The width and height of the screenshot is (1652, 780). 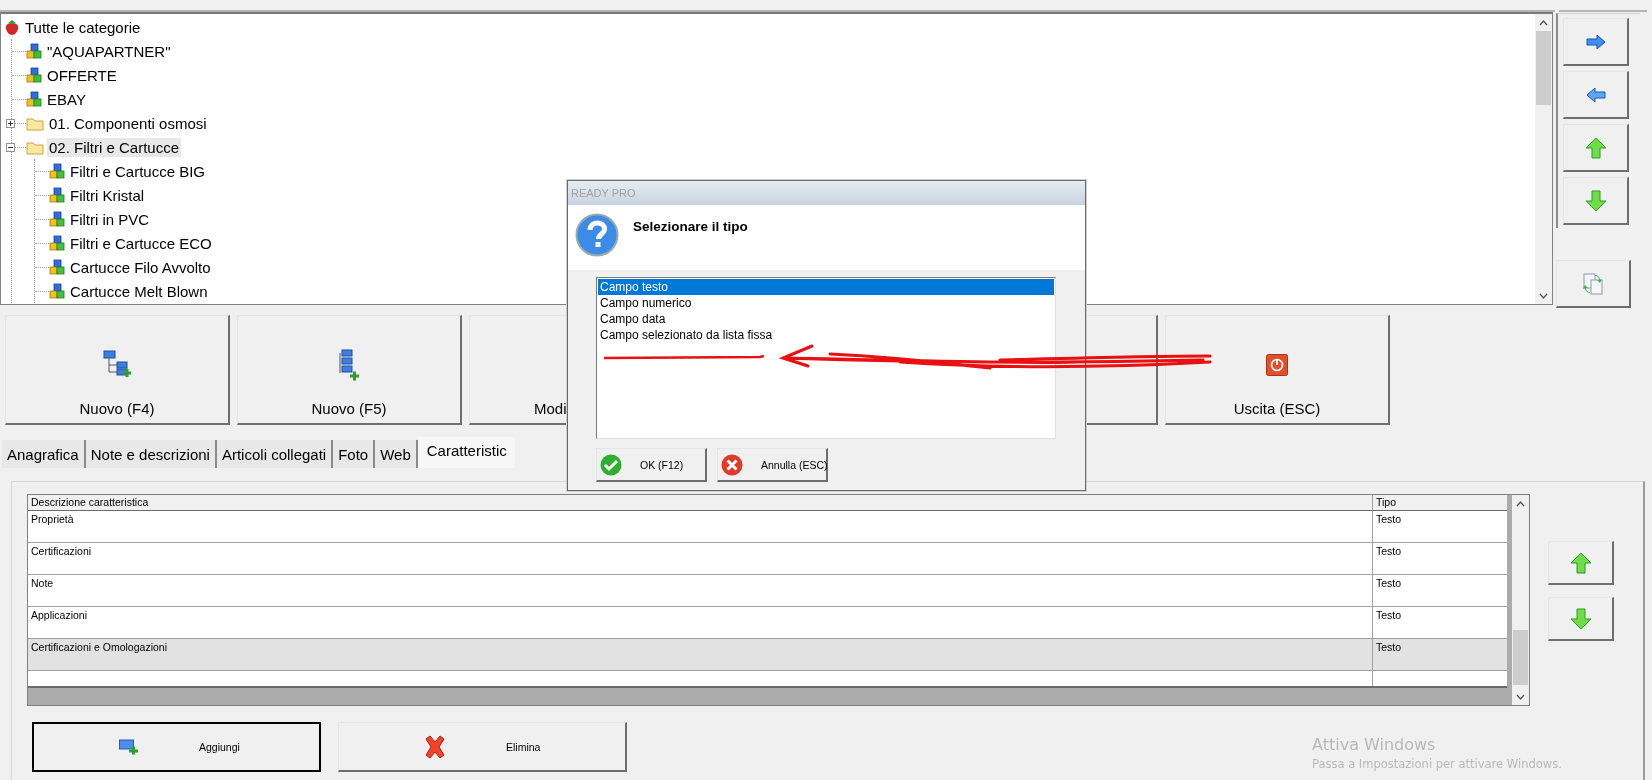 What do you see at coordinates (1374, 744) in the screenshot?
I see `activation-title: Attiva Windows` at bounding box center [1374, 744].